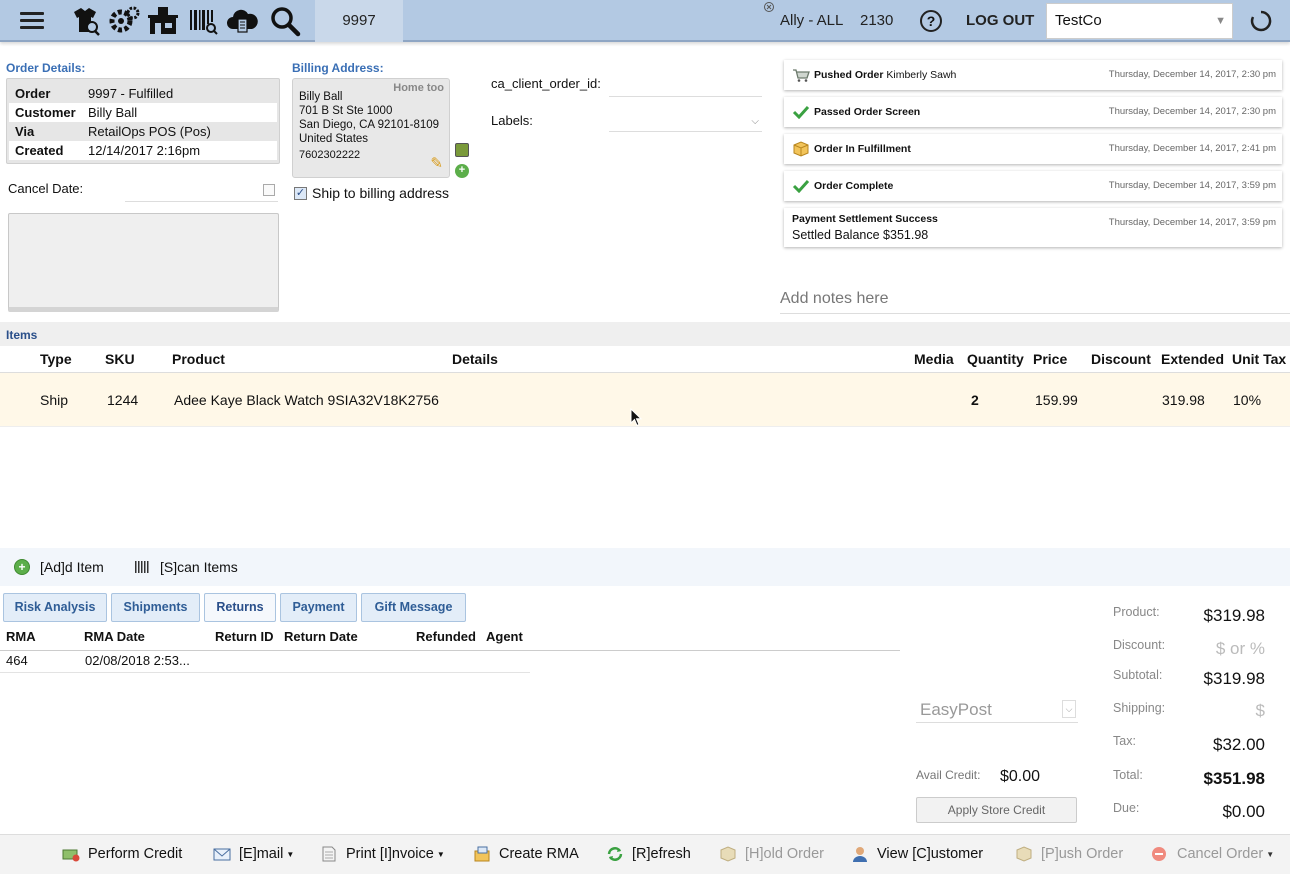  Describe the element at coordinates (462, 171) in the screenshot. I see `add-address-icon: +` at that location.